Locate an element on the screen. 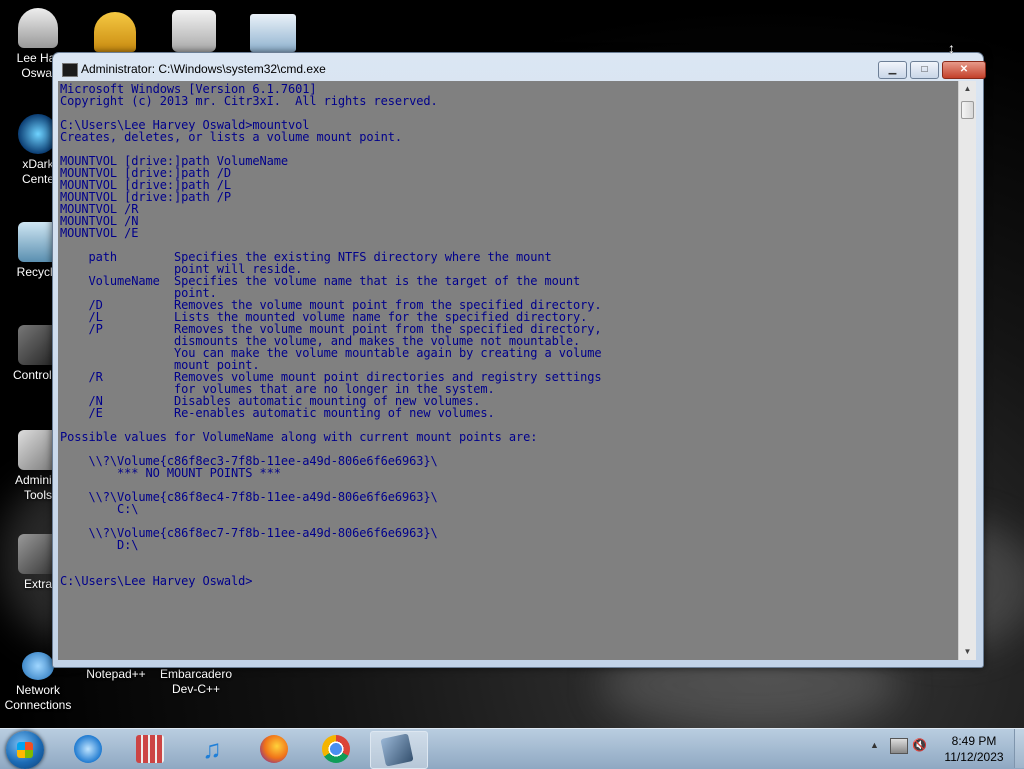 The image size is (1024, 769). start-button is located at coordinates (25, 750).